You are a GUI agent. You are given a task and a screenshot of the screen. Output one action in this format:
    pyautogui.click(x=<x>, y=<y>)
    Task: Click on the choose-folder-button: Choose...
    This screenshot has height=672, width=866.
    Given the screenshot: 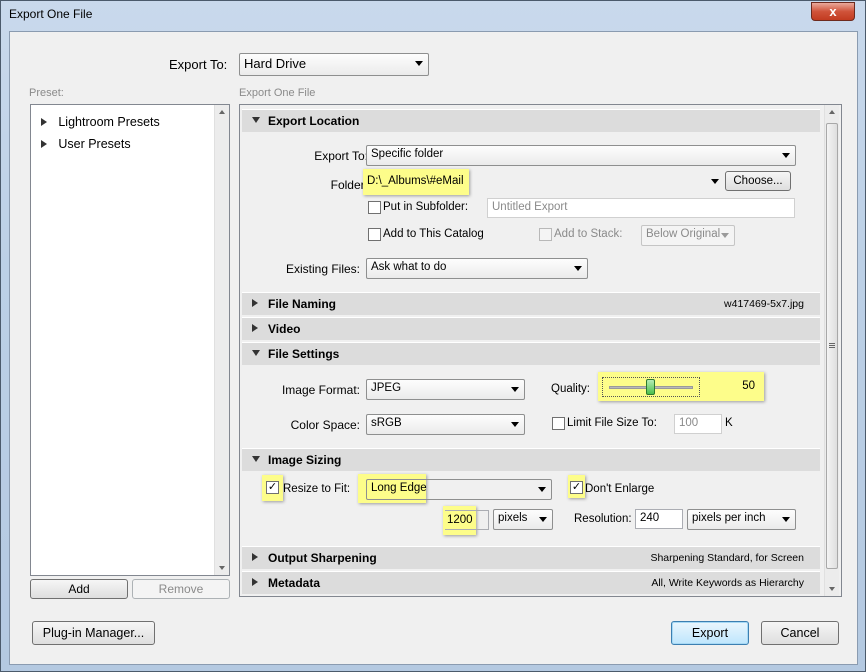 What is the action you would take?
    pyautogui.click(x=758, y=181)
    